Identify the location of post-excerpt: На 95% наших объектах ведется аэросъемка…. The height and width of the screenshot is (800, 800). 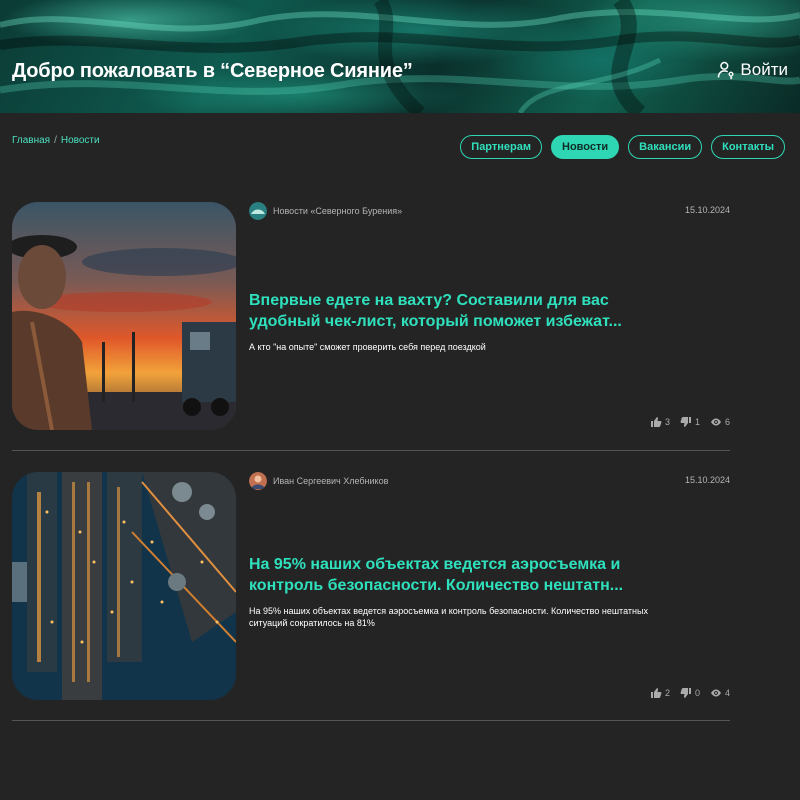
(448, 617).